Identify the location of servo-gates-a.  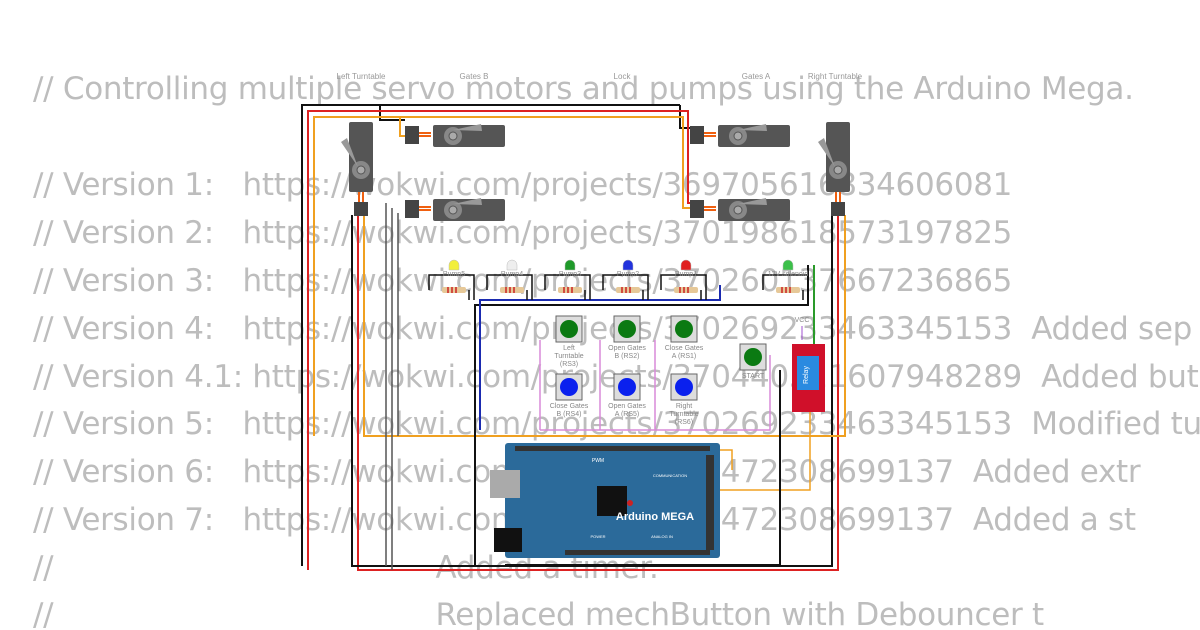
(740, 135).